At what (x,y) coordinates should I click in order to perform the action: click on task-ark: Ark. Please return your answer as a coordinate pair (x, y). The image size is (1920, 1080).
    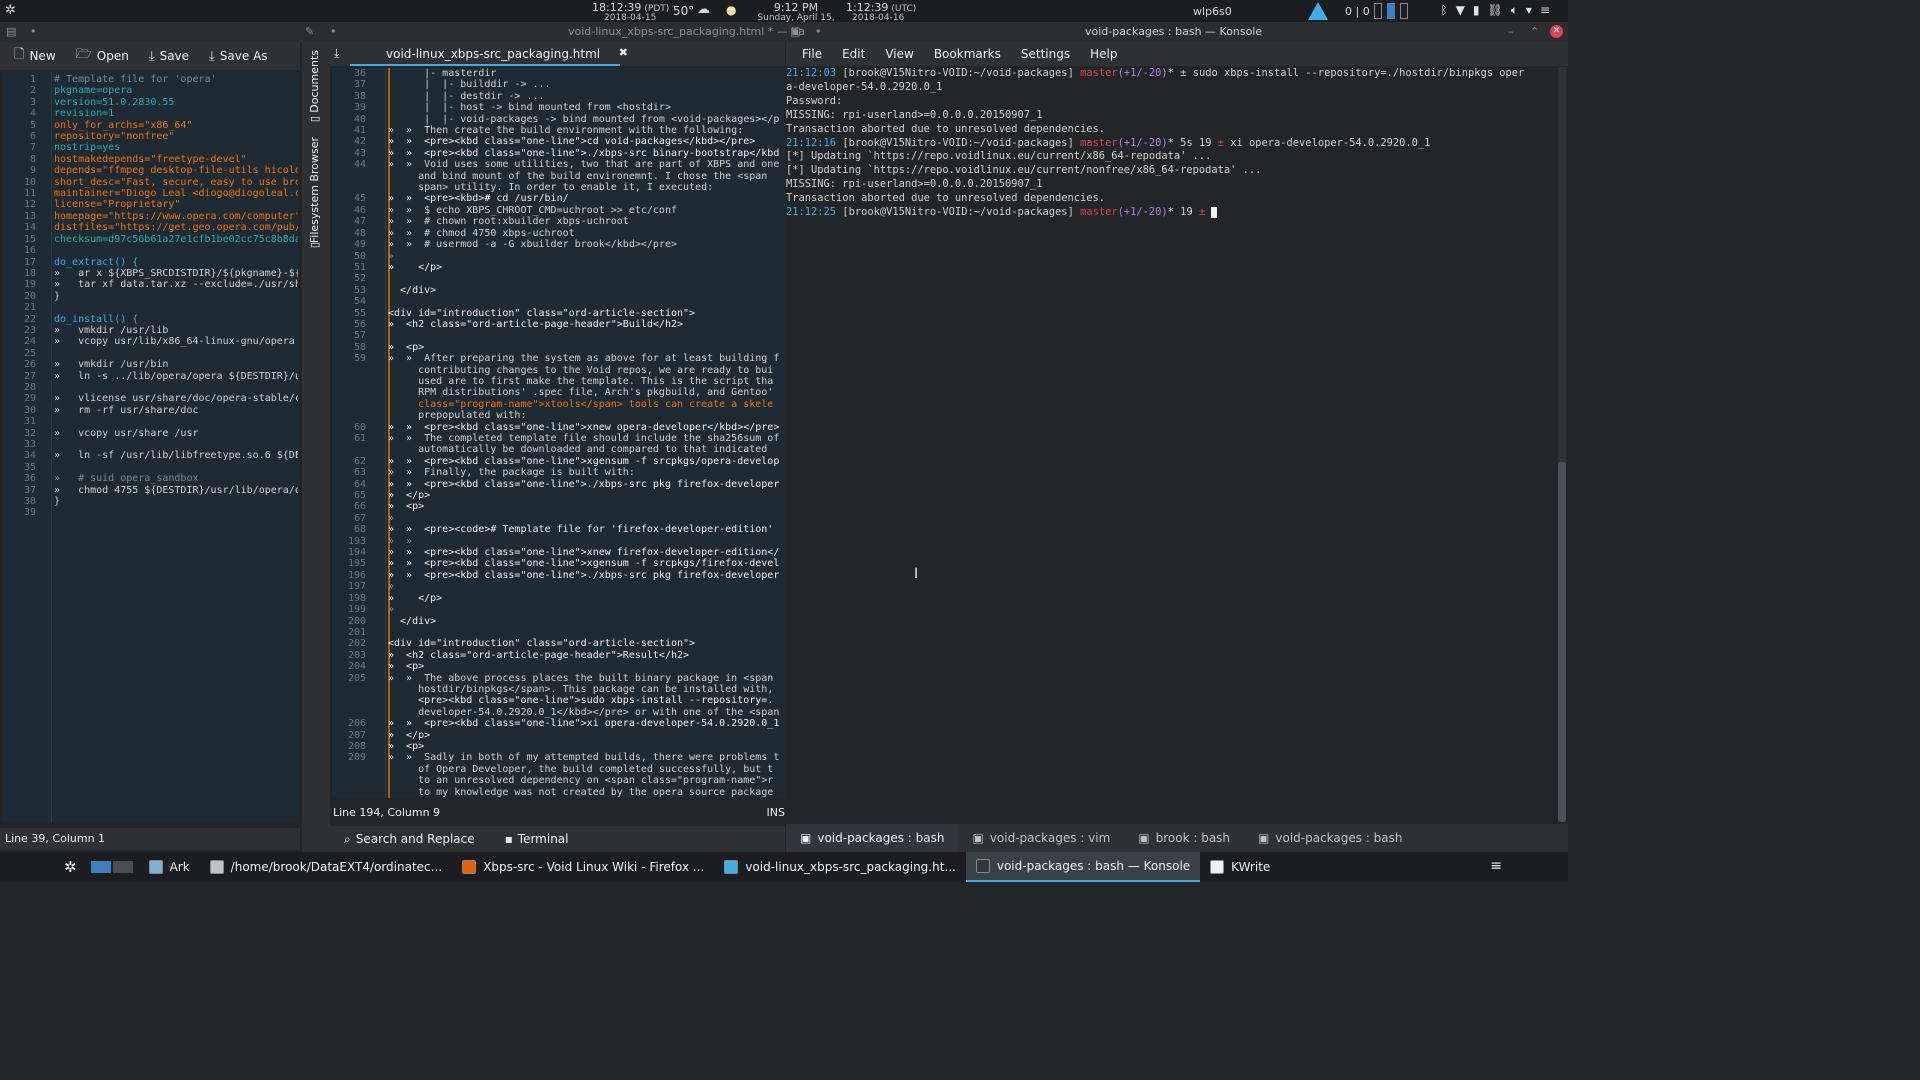
    Looking at the image, I should click on (169, 867).